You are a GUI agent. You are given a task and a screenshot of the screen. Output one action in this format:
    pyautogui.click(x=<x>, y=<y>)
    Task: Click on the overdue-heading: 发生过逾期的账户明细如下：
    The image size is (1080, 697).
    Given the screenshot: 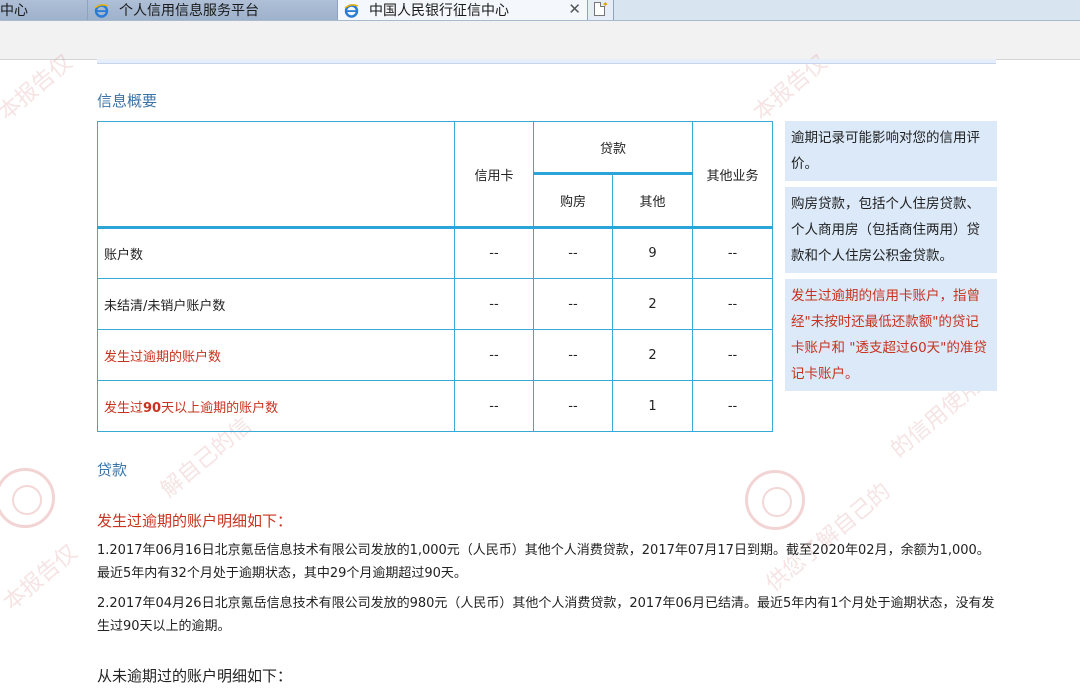 What is the action you would take?
    pyautogui.click(x=195, y=521)
    